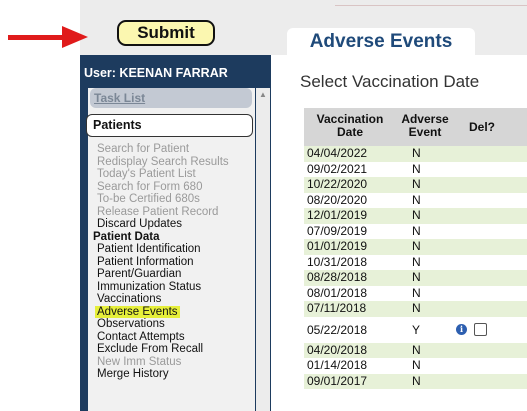 Image resolution: width=527 pixels, height=411 pixels. Describe the element at coordinates (176, 274) in the screenshot. I see `sidebar-item-parent-guardian: Parent/Guardian` at that location.